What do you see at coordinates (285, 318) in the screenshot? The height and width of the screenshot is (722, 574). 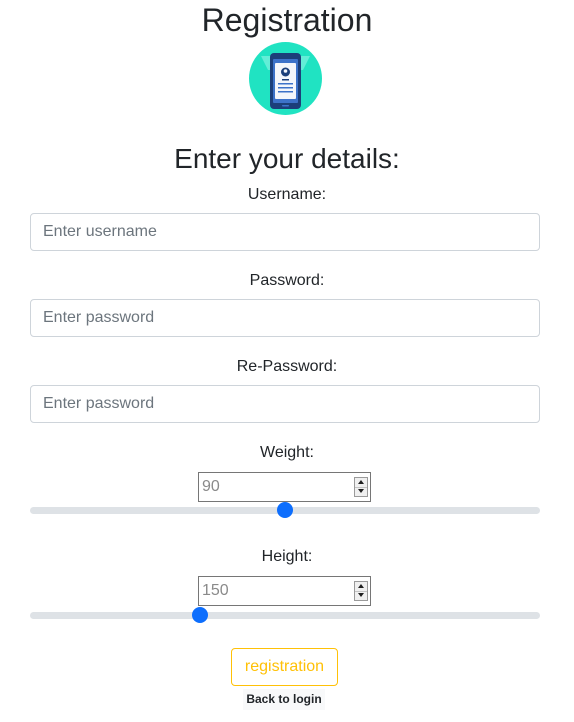 I see `password-input` at bounding box center [285, 318].